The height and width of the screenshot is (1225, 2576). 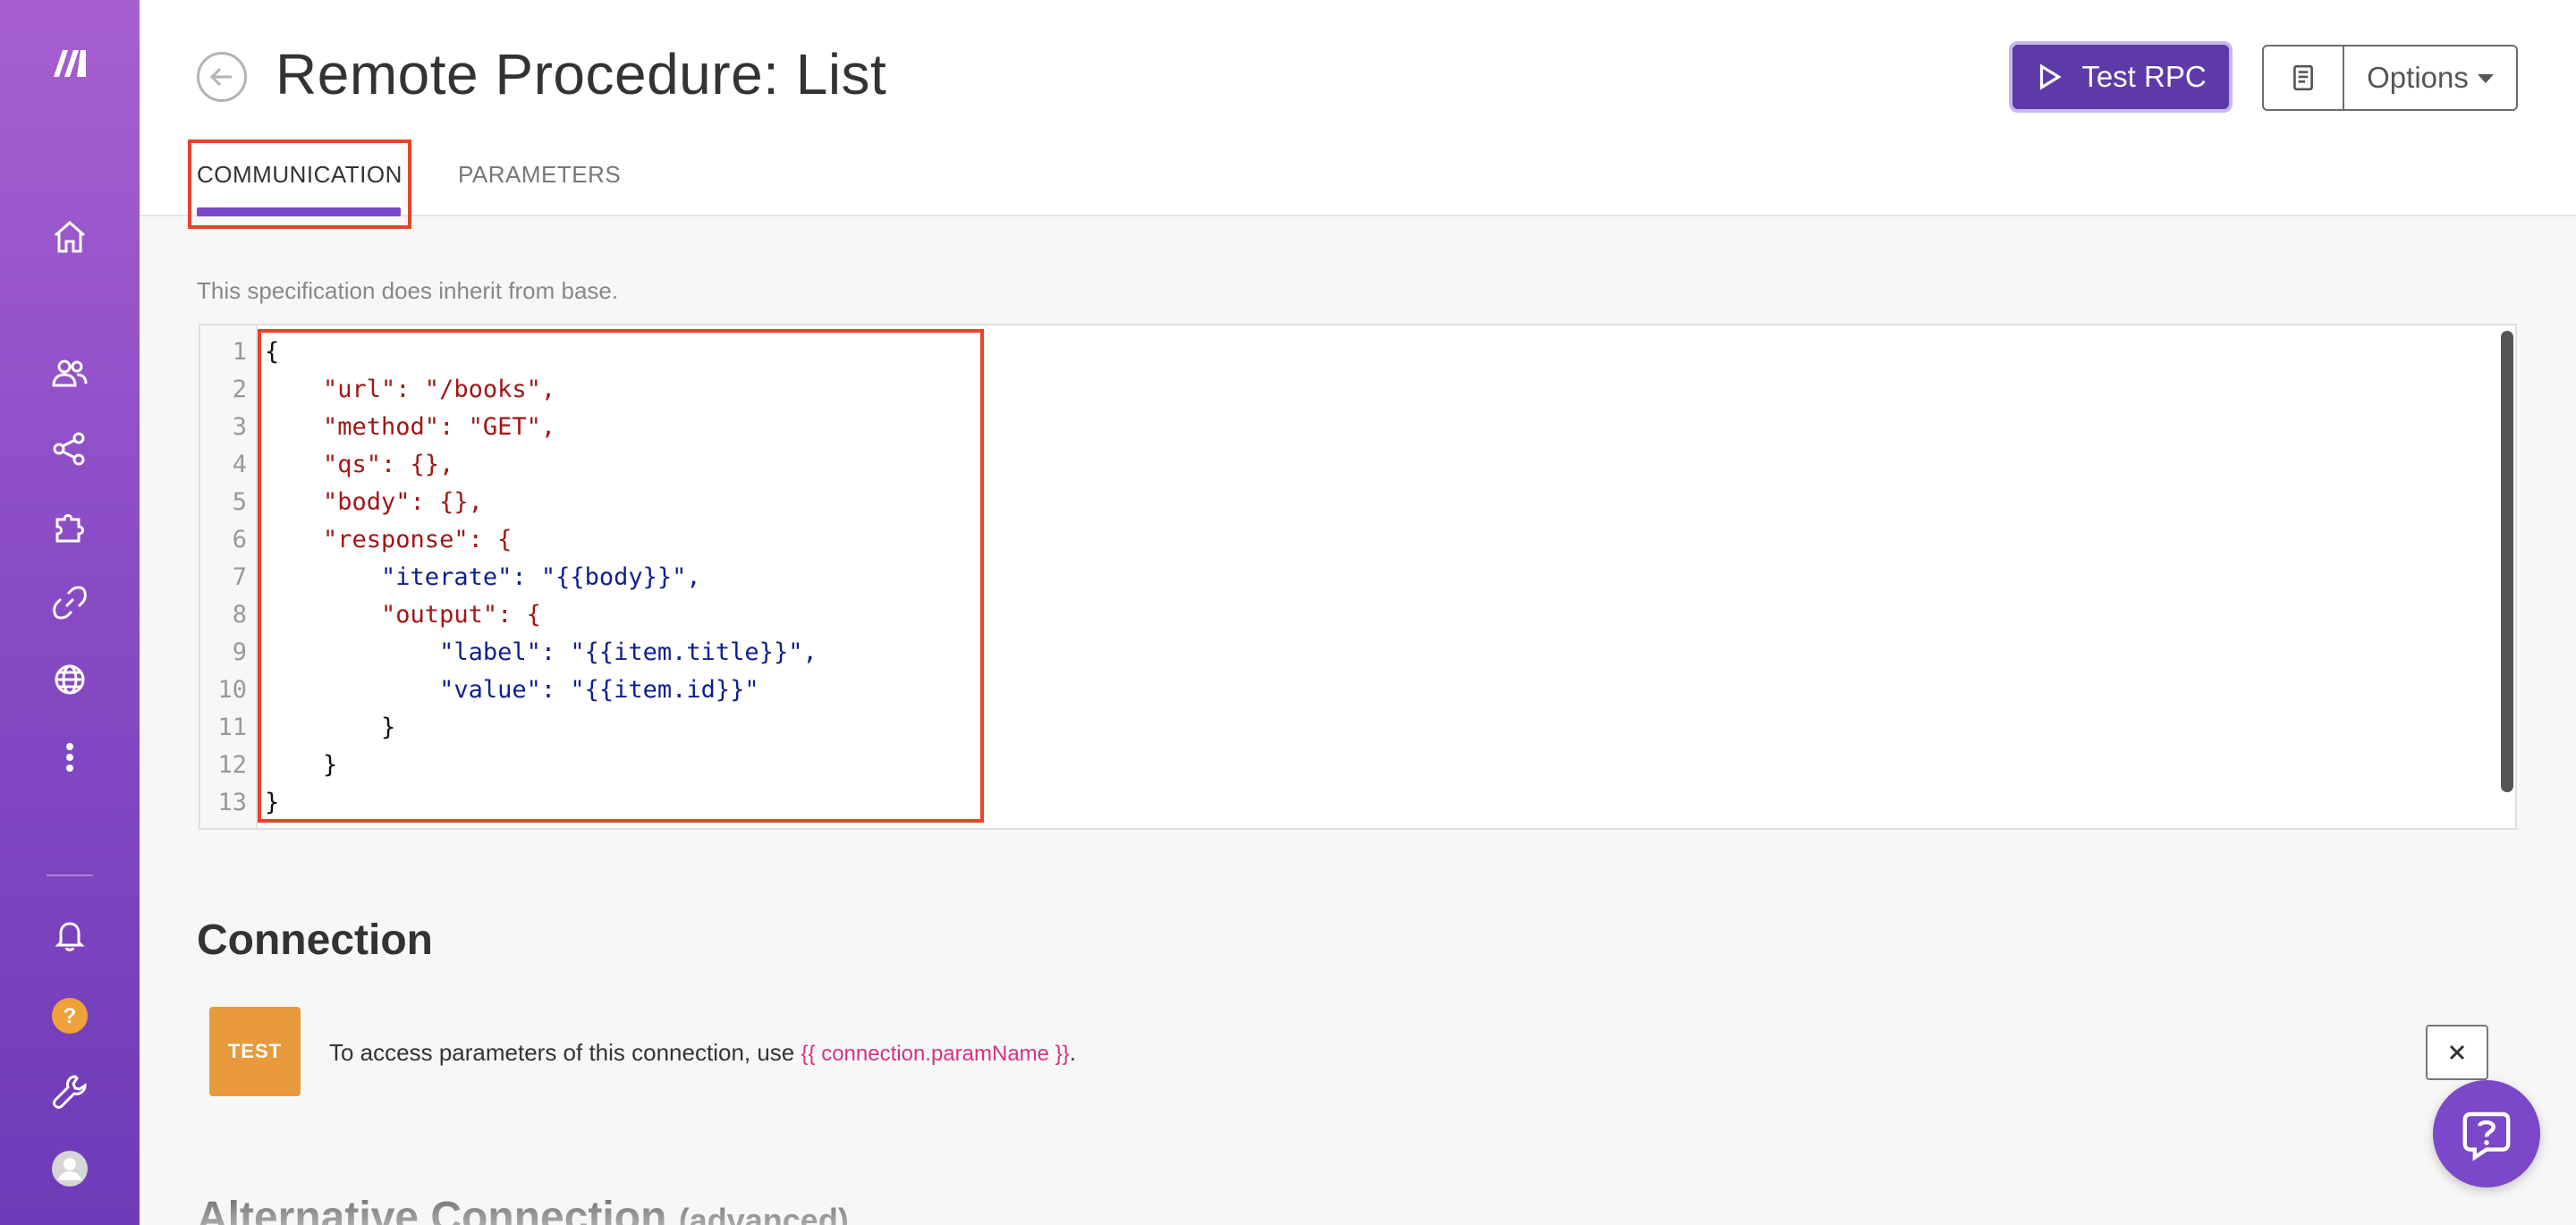 I want to click on line-number: 3, so click(x=239, y=427).